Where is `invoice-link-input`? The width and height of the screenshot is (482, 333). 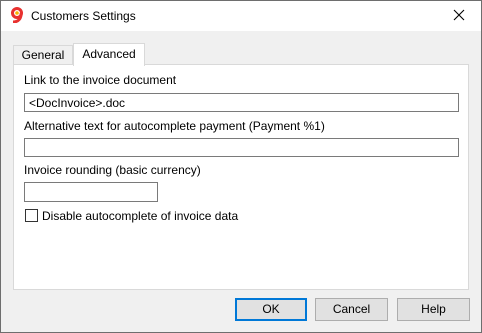
invoice-link-input is located at coordinates (241, 102).